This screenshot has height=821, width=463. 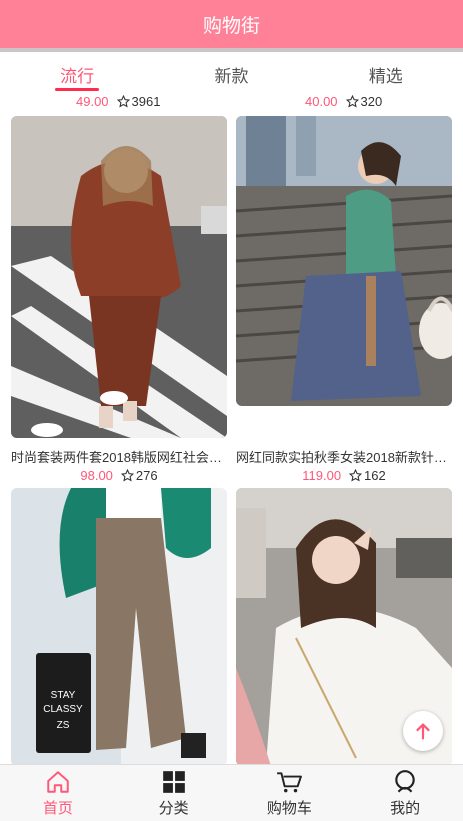 What do you see at coordinates (405, 780) in the screenshot?
I see `profile-icon` at bounding box center [405, 780].